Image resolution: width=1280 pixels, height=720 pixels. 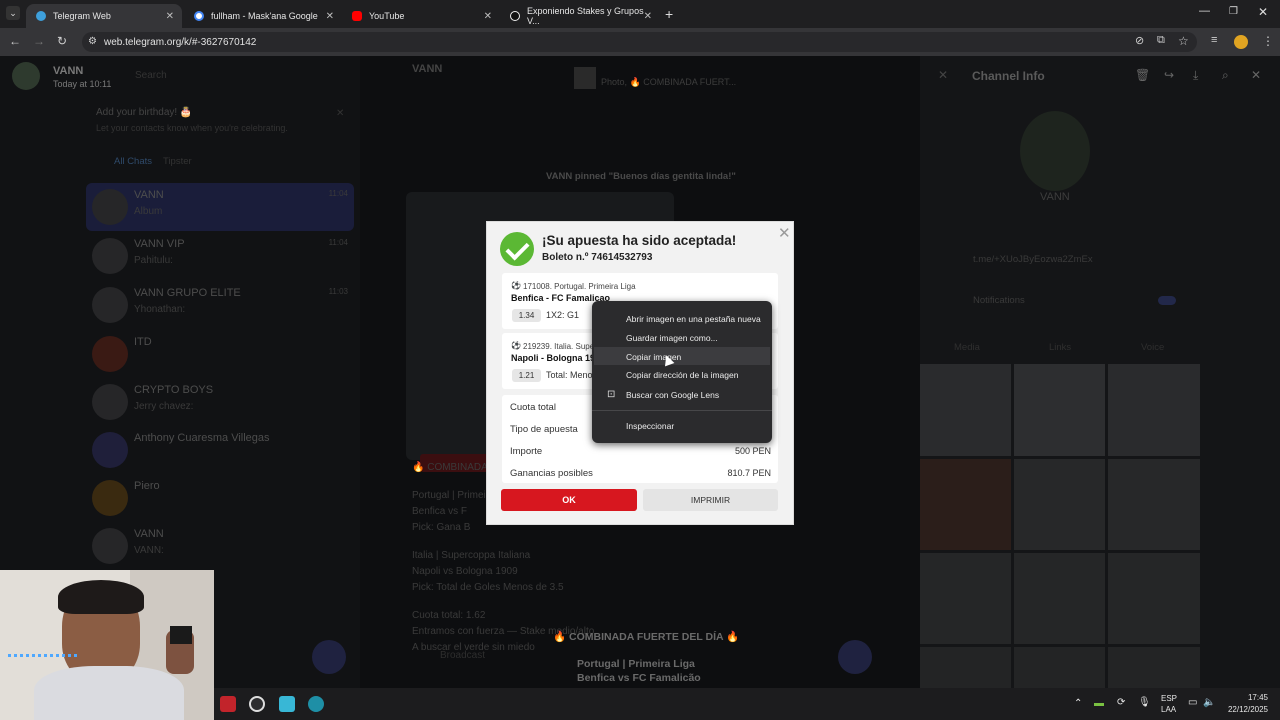 What do you see at coordinates (1248, 697) in the screenshot?
I see `clock-time: 17:45` at bounding box center [1248, 697].